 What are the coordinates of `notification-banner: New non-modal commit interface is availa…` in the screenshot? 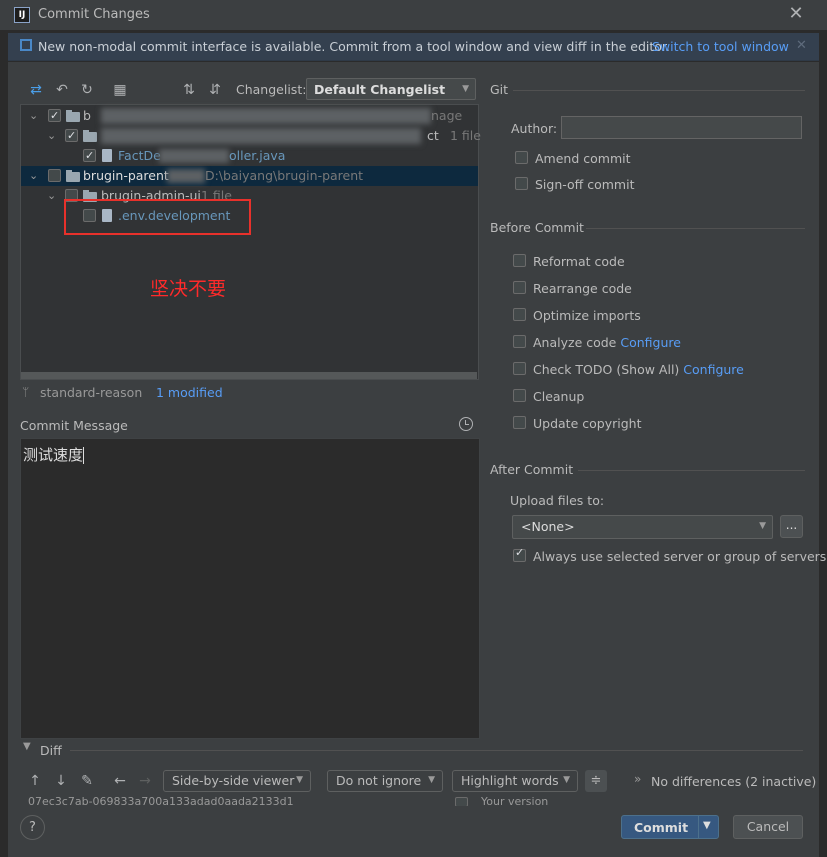 It's located at (413, 47).